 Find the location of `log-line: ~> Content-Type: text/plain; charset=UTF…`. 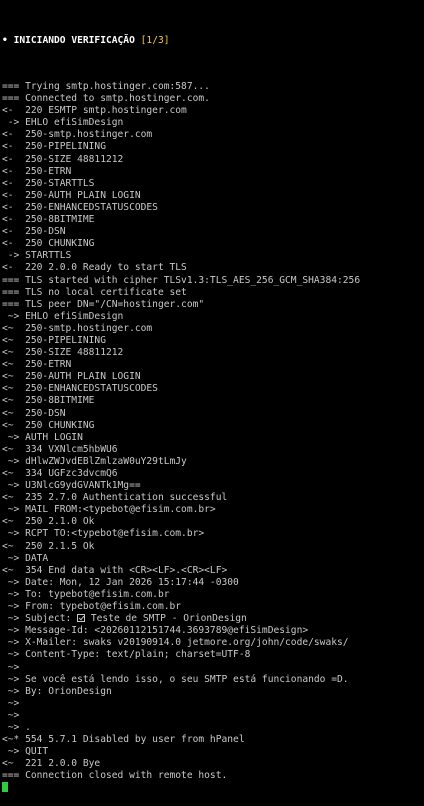

log-line: ~> Content-Type: text/plain; charset=UTF… is located at coordinates (213, 655).